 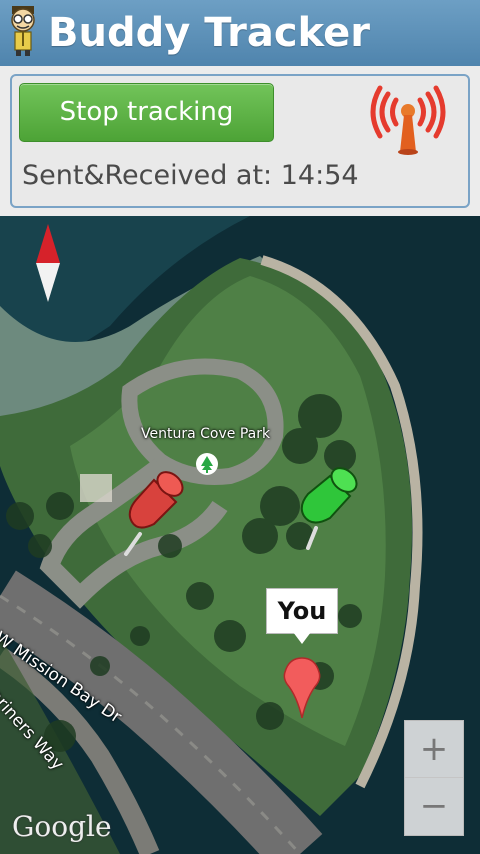 I want to click on you-callout: You, so click(x=302, y=611).